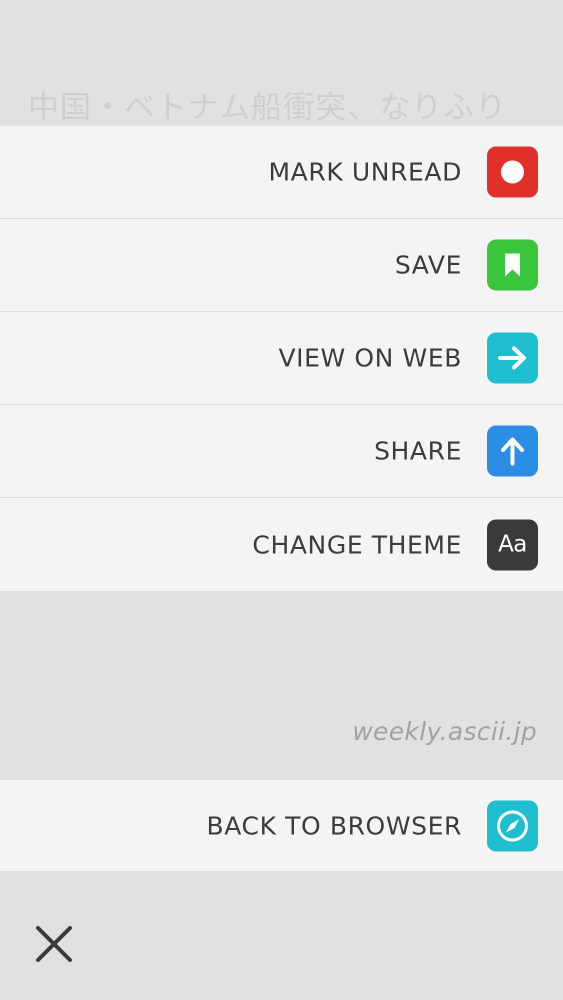 The width and height of the screenshot is (563, 1000). Describe the element at coordinates (418, 451) in the screenshot. I see `share-label: SHARE` at that location.